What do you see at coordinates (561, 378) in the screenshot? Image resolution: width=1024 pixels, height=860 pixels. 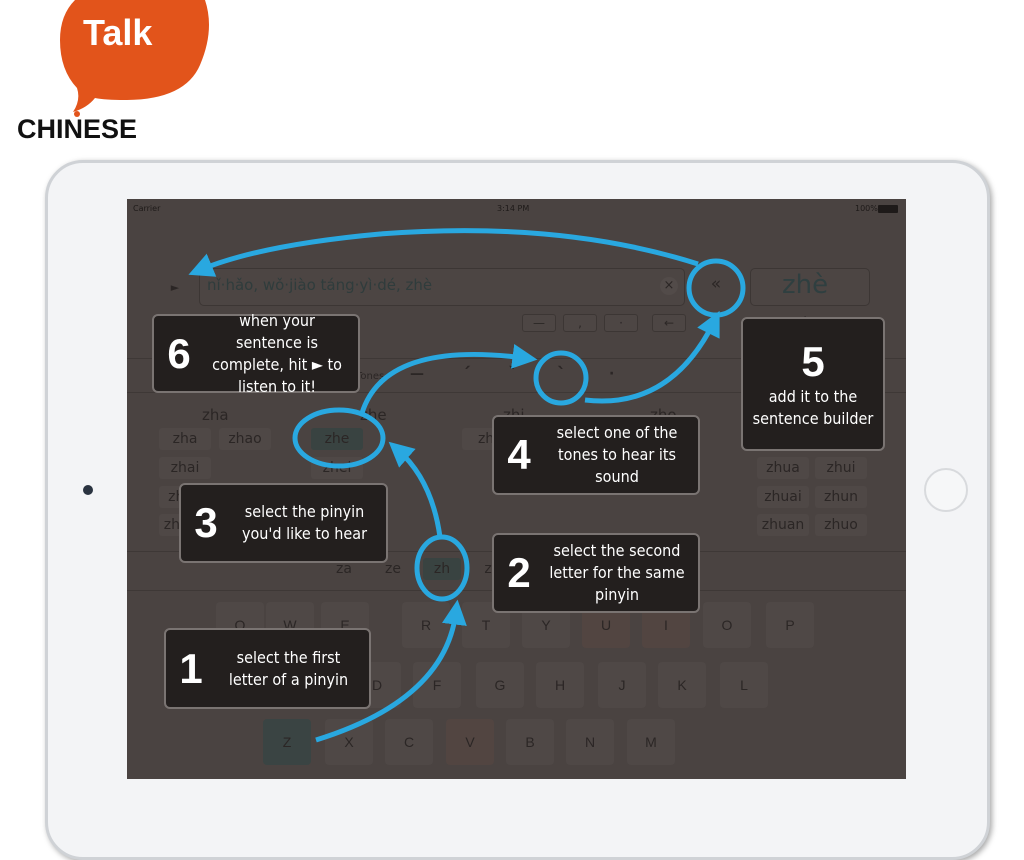 I see `highlight-circle-tone` at bounding box center [561, 378].